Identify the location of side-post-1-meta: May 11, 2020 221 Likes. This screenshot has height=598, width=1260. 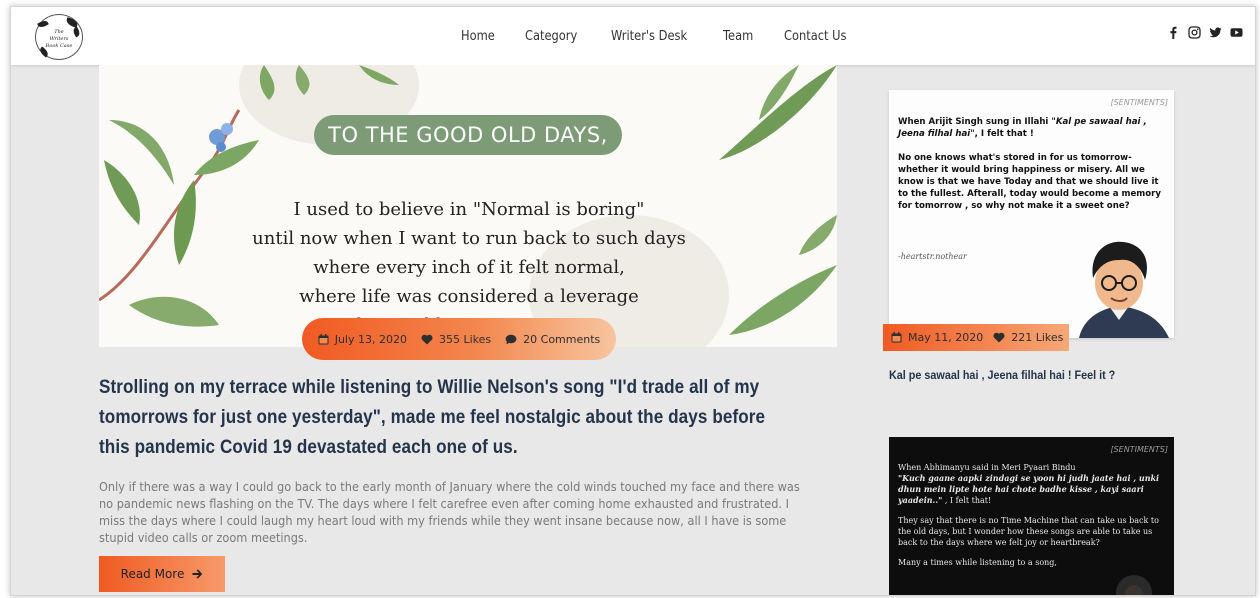
(976, 337).